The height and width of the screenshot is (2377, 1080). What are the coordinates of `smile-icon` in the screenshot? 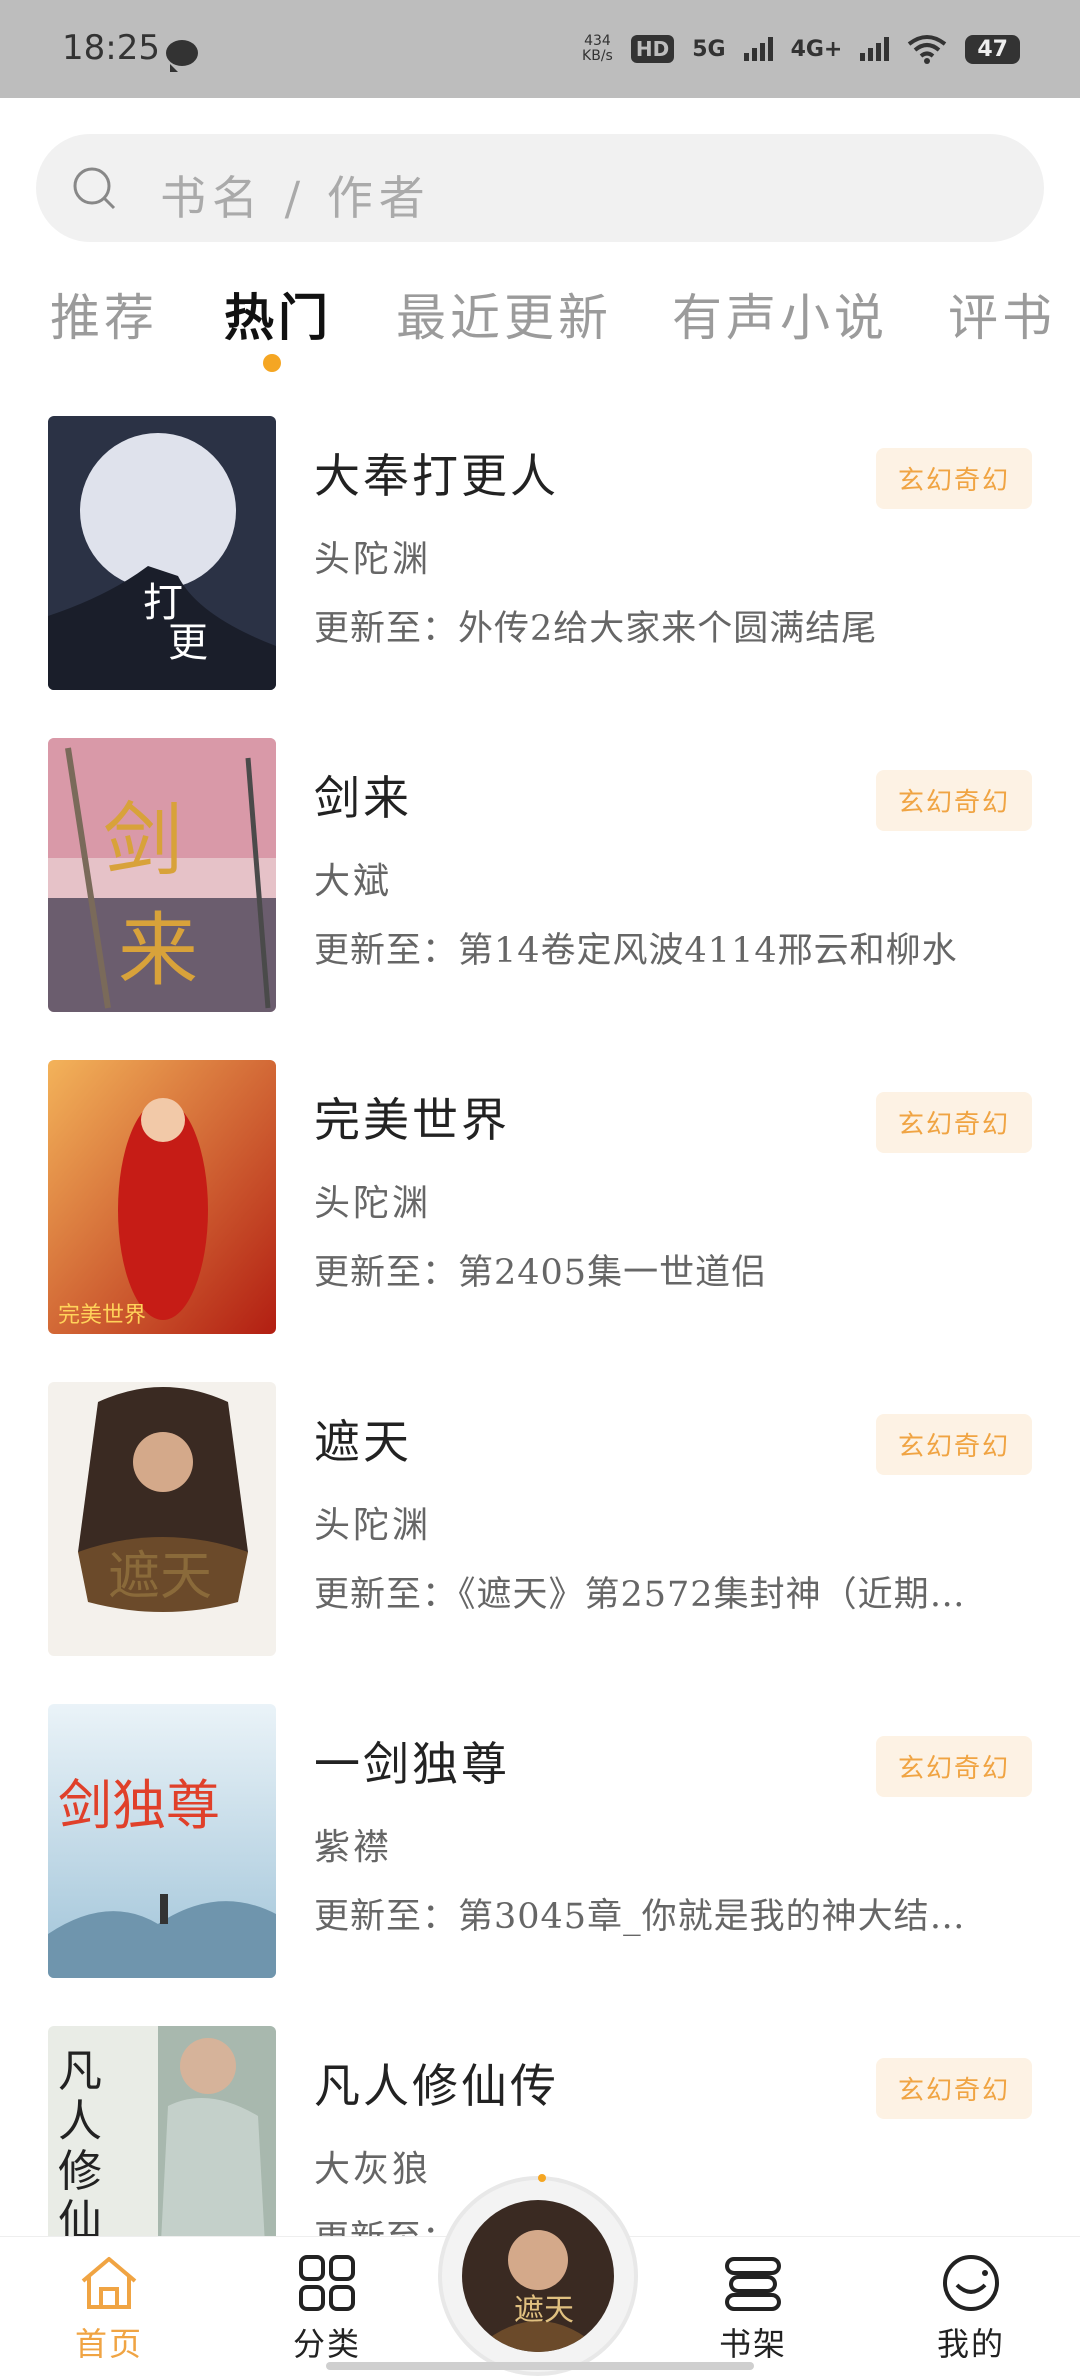 It's located at (971, 2283).